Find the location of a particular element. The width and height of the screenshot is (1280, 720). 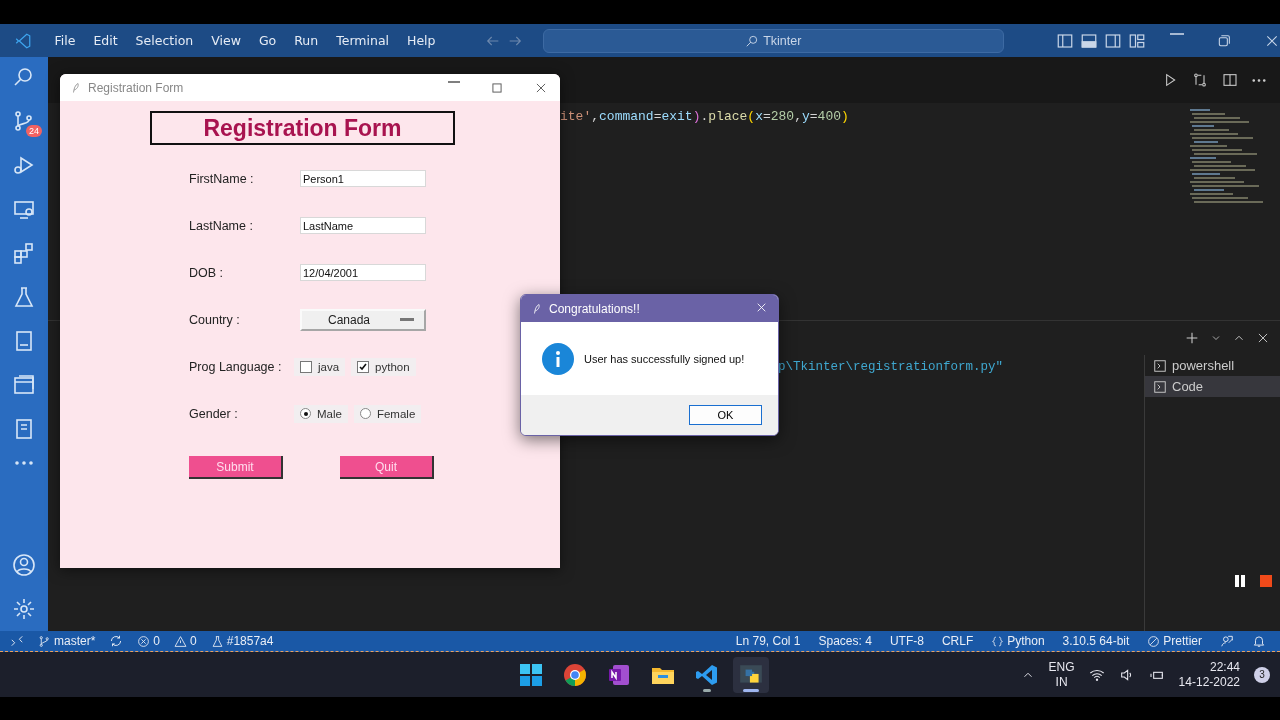

status-item: UTF-8 is located at coordinates (906, 641).